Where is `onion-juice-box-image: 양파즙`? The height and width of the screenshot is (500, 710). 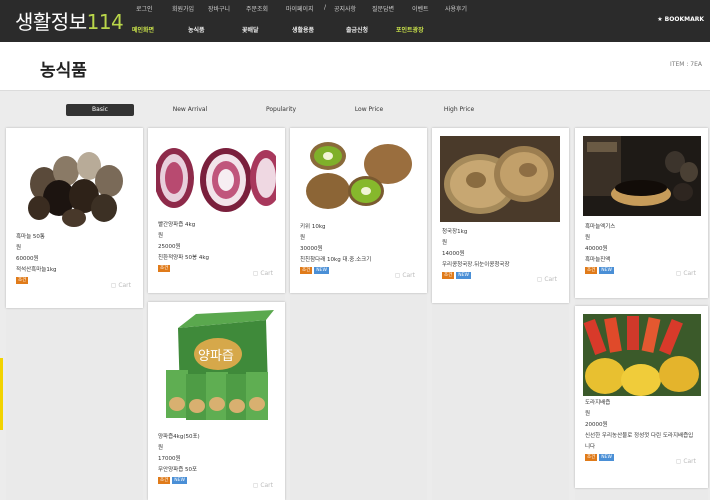 onion-juice-box-image: 양파즙 is located at coordinates (216, 369).